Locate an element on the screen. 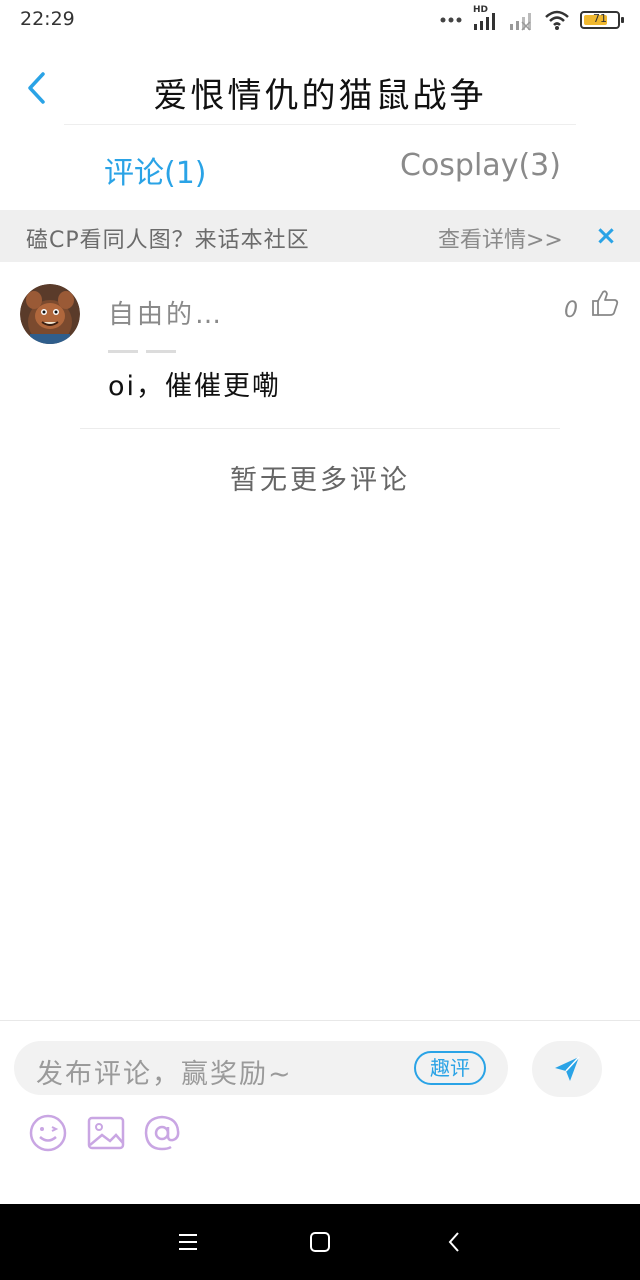 The image size is (640, 1280). smiley-icon is located at coordinates (48, 1133).